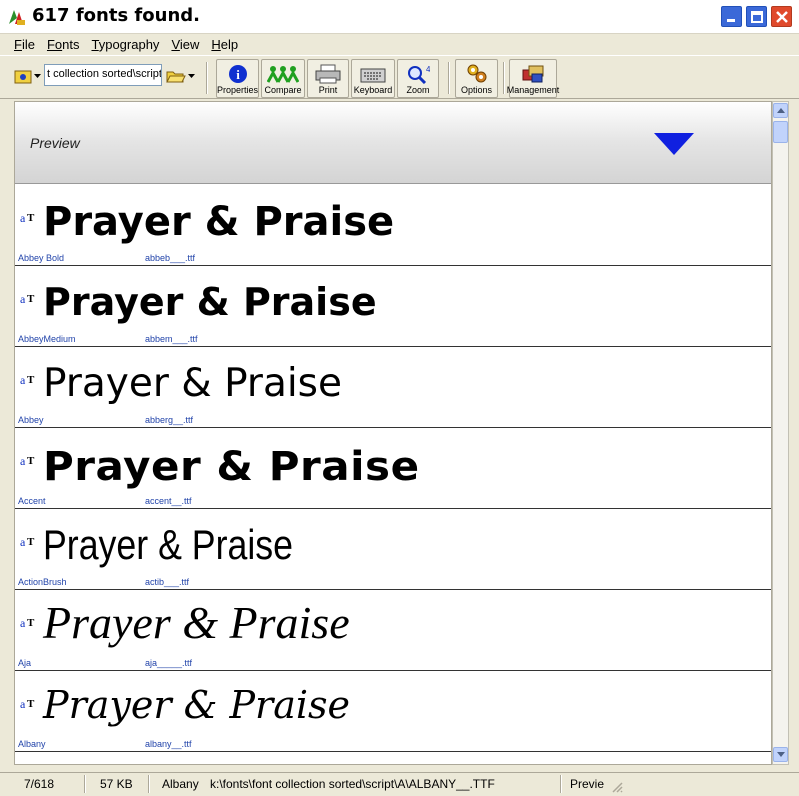 The image size is (799, 796). I want to click on menu-typography-mnemonic: T, so click(95, 44).